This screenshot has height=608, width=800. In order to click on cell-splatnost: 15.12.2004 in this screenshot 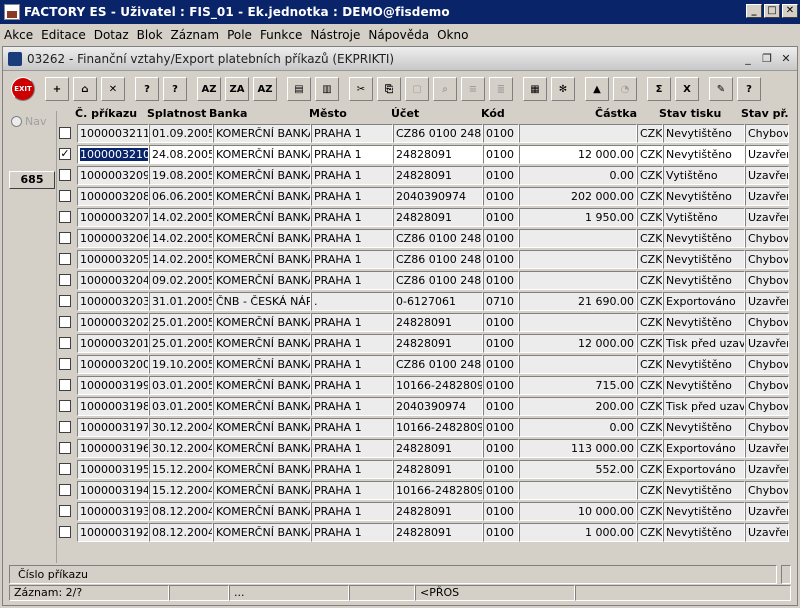, I will do `click(181, 469)`.